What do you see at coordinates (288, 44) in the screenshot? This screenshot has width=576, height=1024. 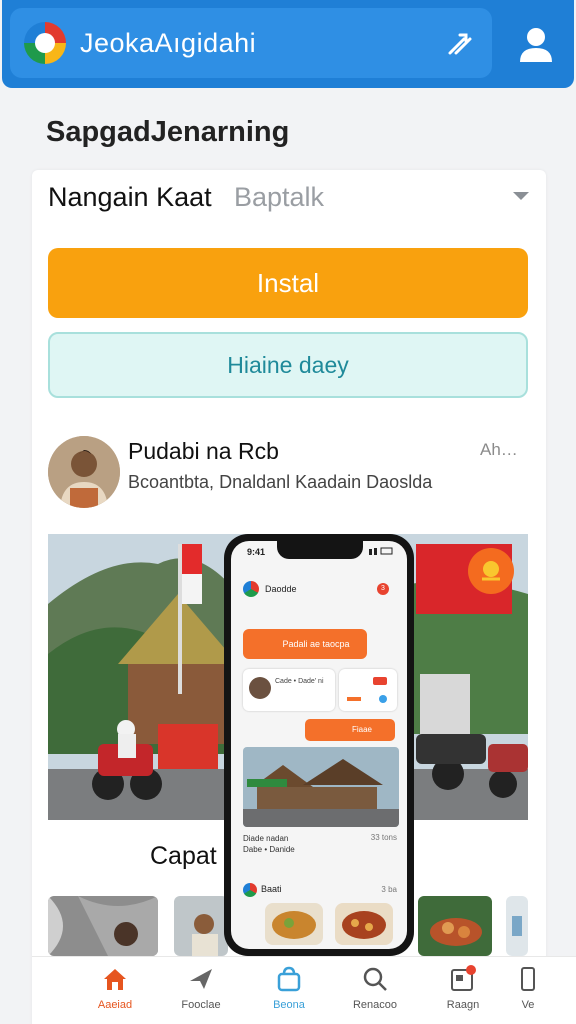 I see `app-header: JeokaAıgidahi` at bounding box center [288, 44].